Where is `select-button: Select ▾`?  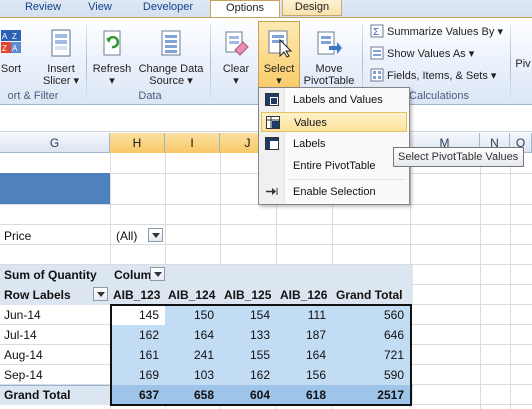
select-button: Select ▾ is located at coordinates (279, 54).